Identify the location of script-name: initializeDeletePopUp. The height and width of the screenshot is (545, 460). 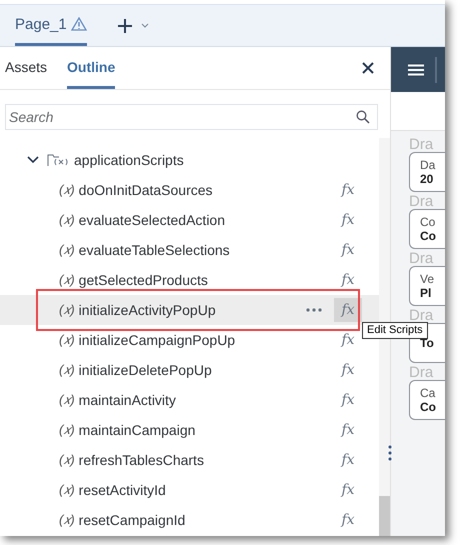
(145, 370).